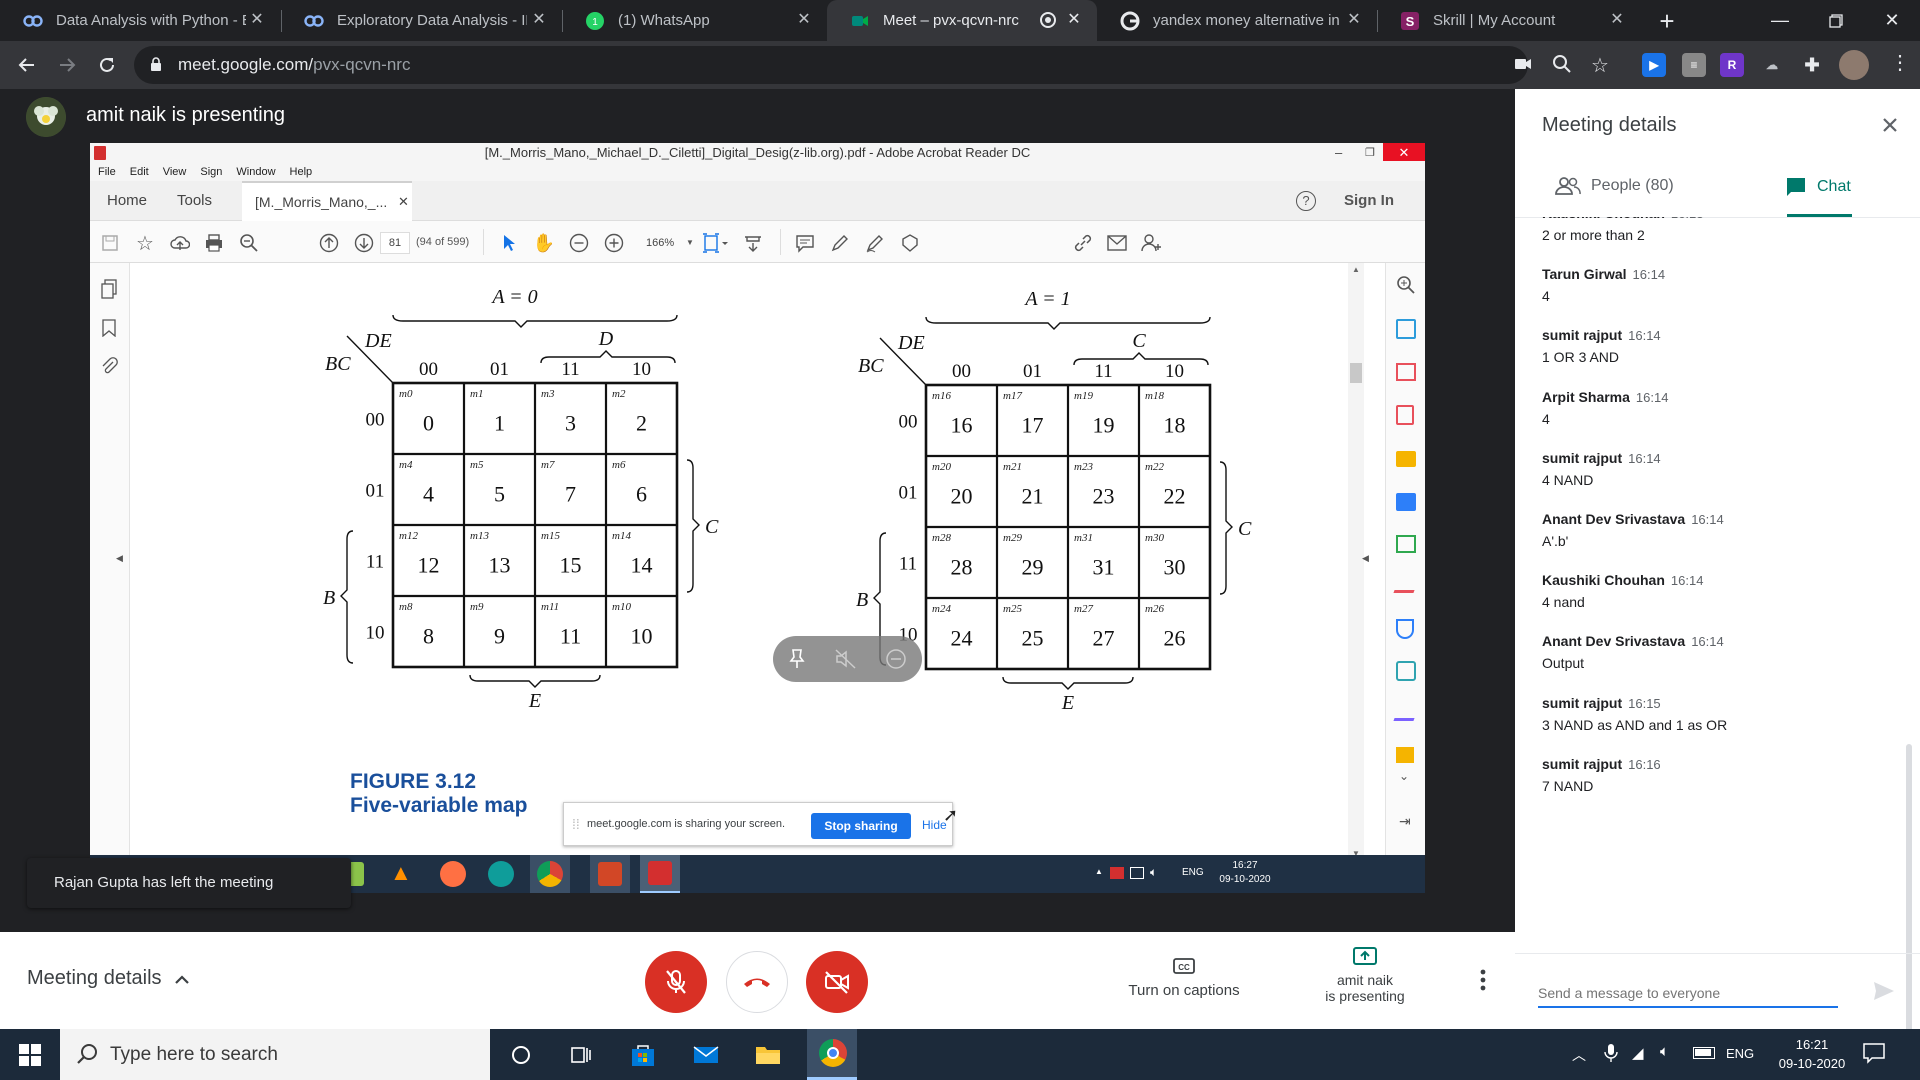 This screenshot has height=1080, width=1920. Describe the element at coordinates (1365, 558) in the screenshot. I see `expand-right-icon: ◀` at that location.